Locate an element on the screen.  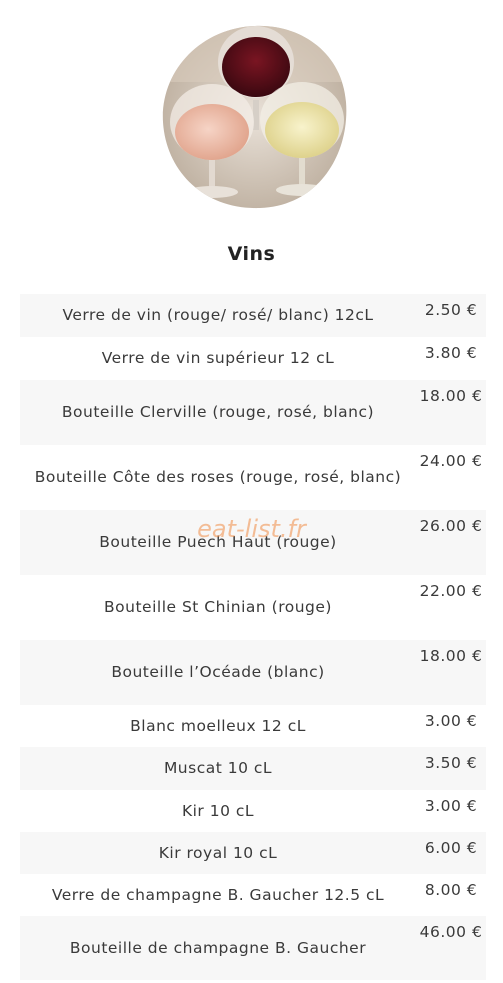
menu-row: Blanc moelleux 12 cL 3.00 € is located at coordinates (253, 726).